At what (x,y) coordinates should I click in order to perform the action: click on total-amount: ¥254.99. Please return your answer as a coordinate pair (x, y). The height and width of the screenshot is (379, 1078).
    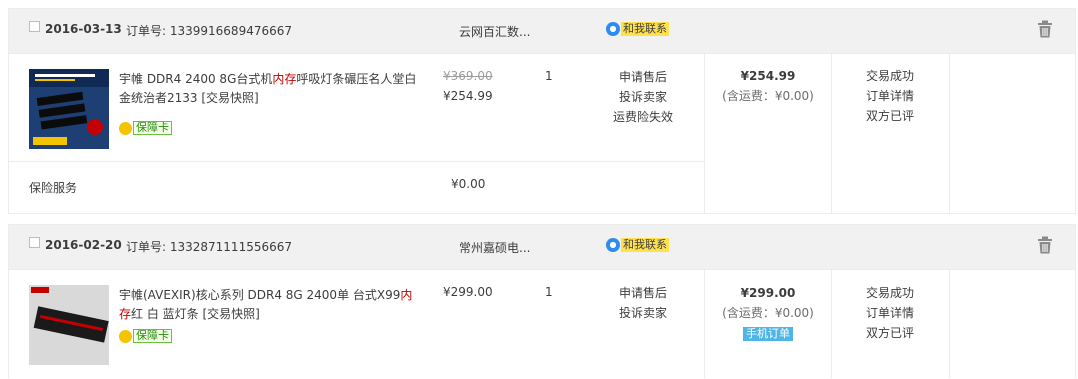
    Looking at the image, I should click on (768, 76).